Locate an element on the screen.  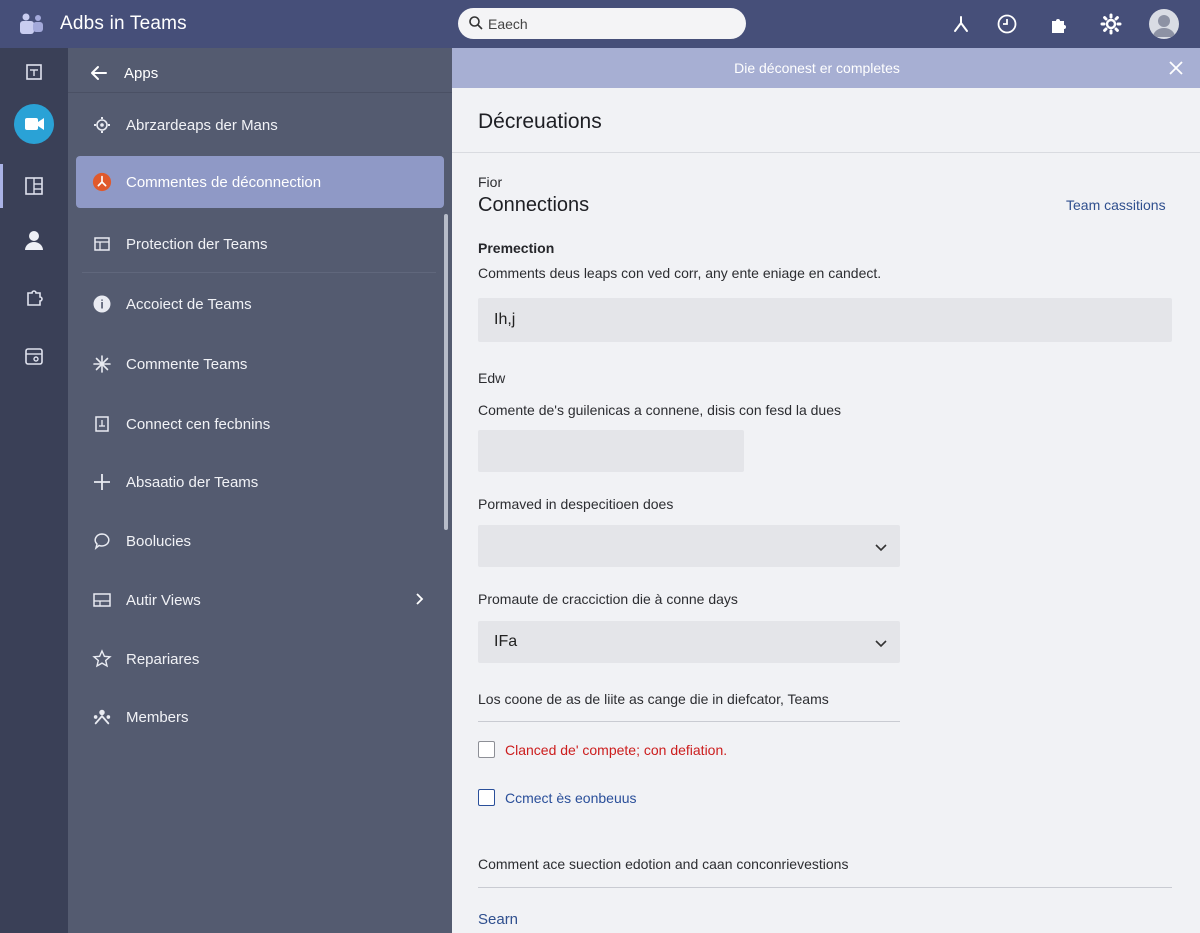
premection-label: Premection is located at coordinates (516, 248).